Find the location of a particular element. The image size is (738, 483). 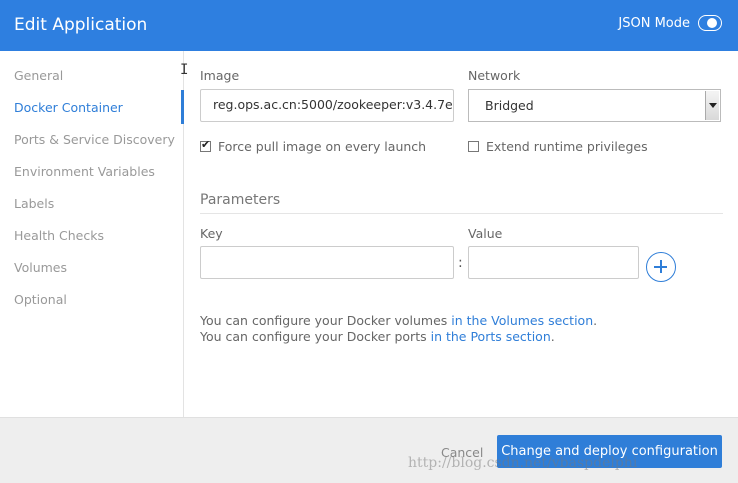

sidebar-item-environment-variables: Environment Variables is located at coordinates (84, 171).